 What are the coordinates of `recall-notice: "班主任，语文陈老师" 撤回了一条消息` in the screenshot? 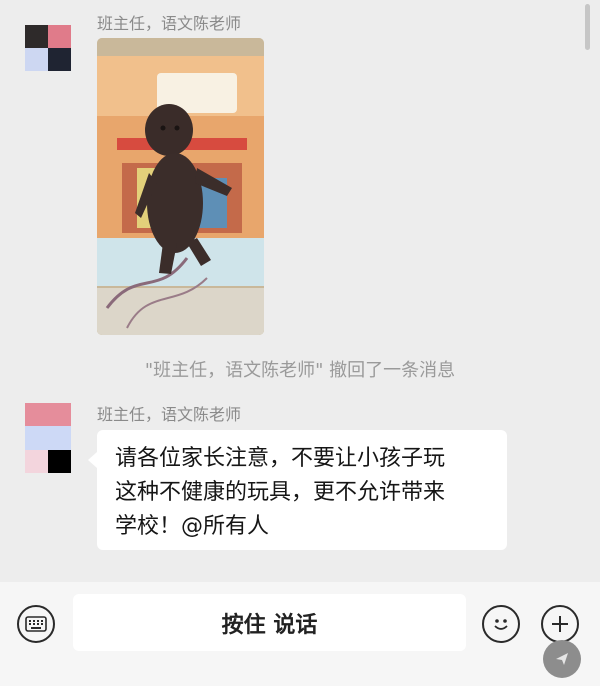 It's located at (300, 370).